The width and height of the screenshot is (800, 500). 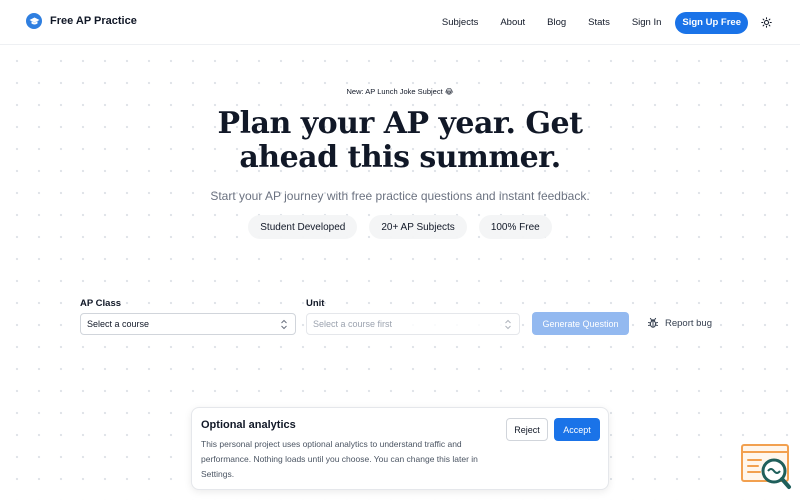 I want to click on generate-question-button: Generate Question, so click(x=580, y=323).